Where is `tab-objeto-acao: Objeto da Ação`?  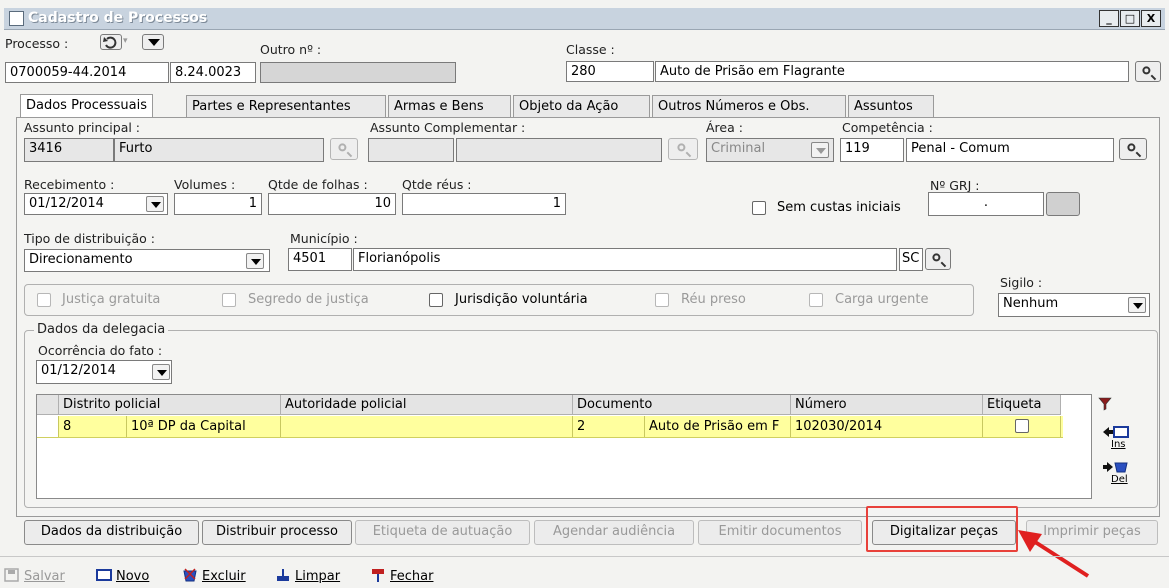
tab-objeto-acao: Objeto da Ação is located at coordinates (581, 106).